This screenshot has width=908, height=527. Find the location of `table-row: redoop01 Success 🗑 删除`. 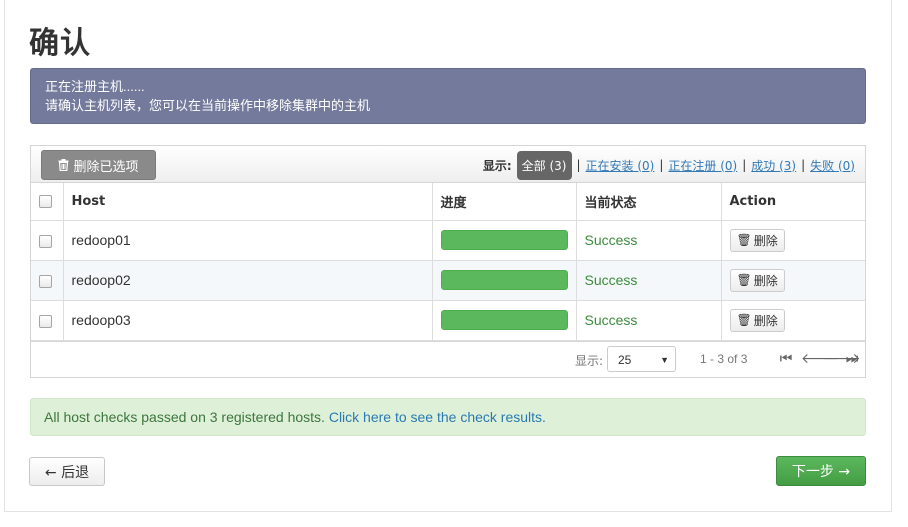

table-row: redoop01 Success 🗑 删除 is located at coordinates (448, 240).